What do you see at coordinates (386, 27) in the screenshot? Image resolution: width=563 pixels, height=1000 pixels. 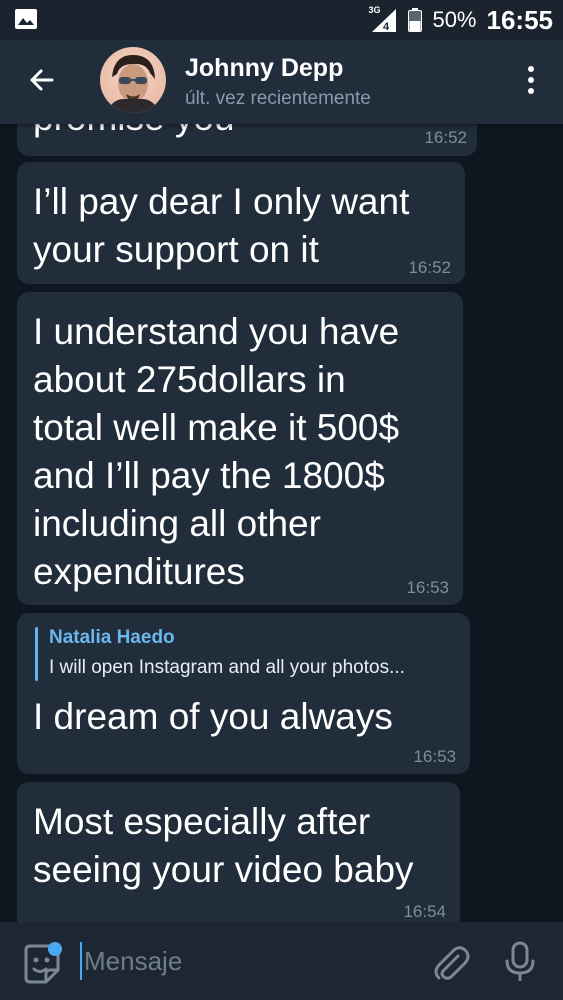 I see `svg-text: 4` at bounding box center [386, 27].